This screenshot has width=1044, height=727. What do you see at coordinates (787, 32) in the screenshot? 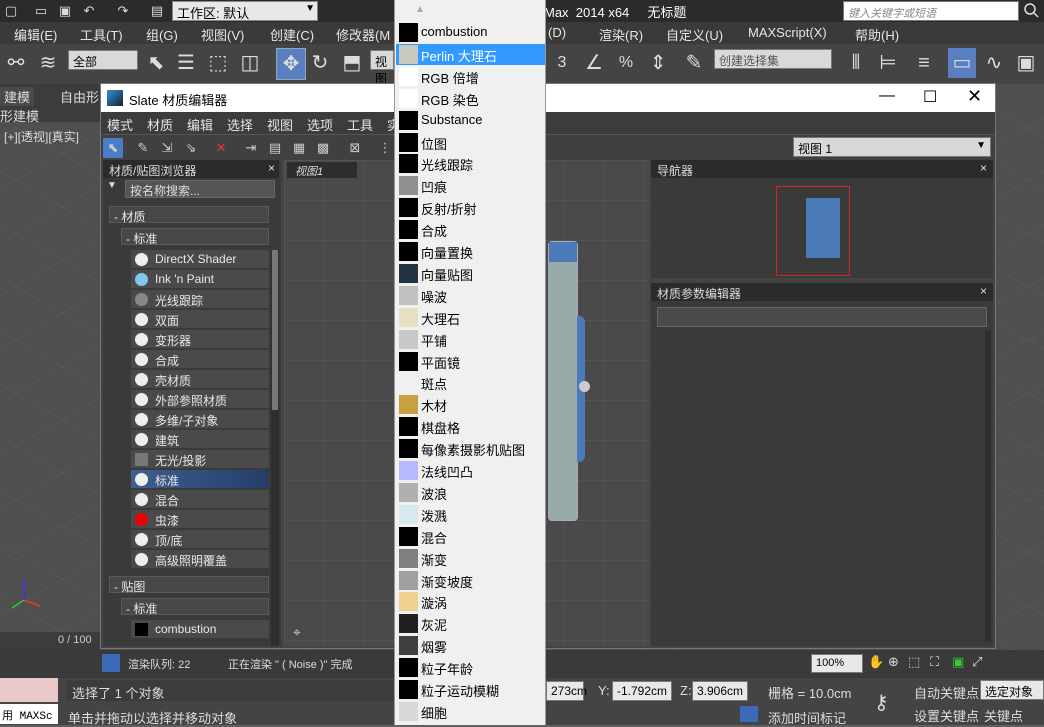
I see `menu-maxscript: MAXScript(X)` at bounding box center [787, 32].